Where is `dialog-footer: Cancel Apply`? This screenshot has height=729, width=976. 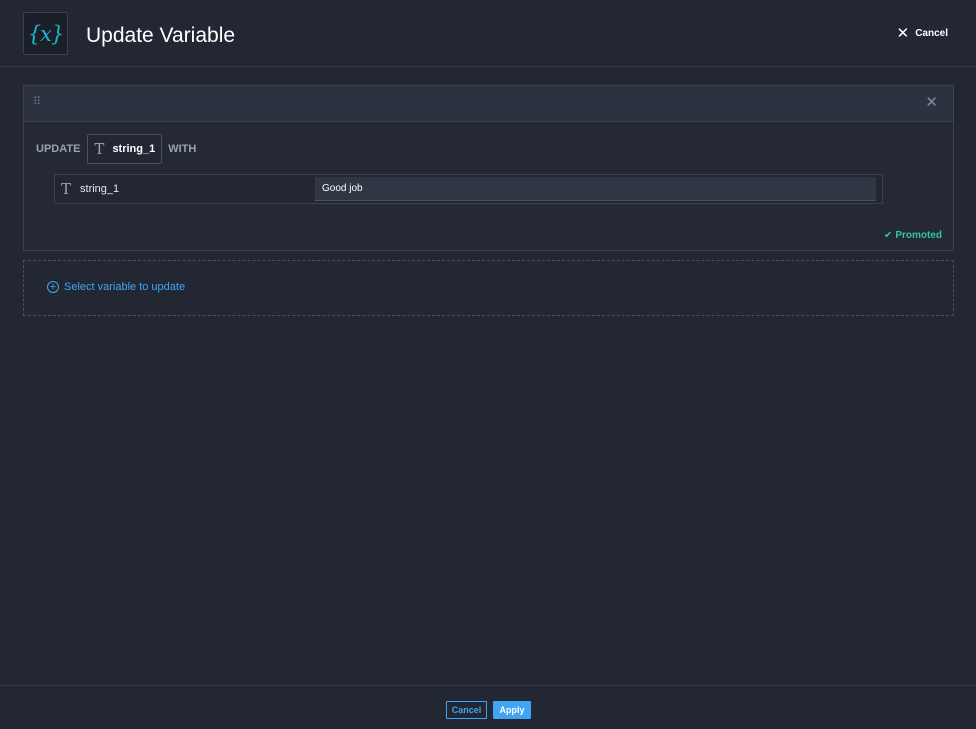
dialog-footer: Cancel Apply is located at coordinates (488, 707).